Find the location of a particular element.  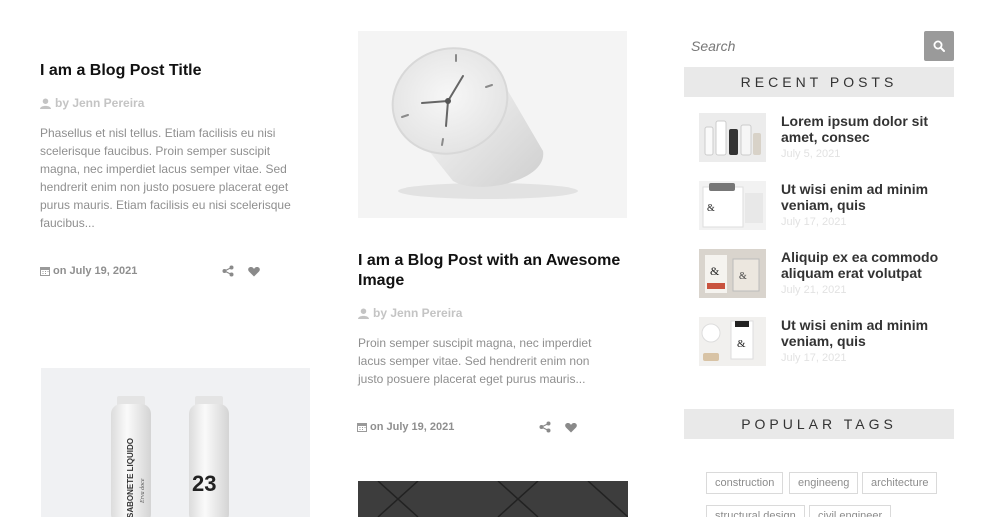

search-input is located at coordinates (802, 46).